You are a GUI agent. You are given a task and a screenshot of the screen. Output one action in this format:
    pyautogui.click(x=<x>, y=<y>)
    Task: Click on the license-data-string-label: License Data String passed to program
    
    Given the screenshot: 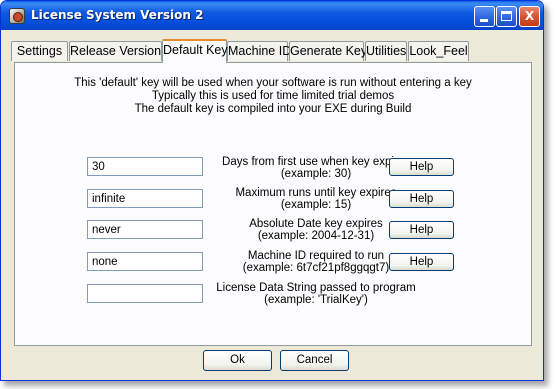 What is the action you would take?
    pyautogui.click(x=316, y=288)
    